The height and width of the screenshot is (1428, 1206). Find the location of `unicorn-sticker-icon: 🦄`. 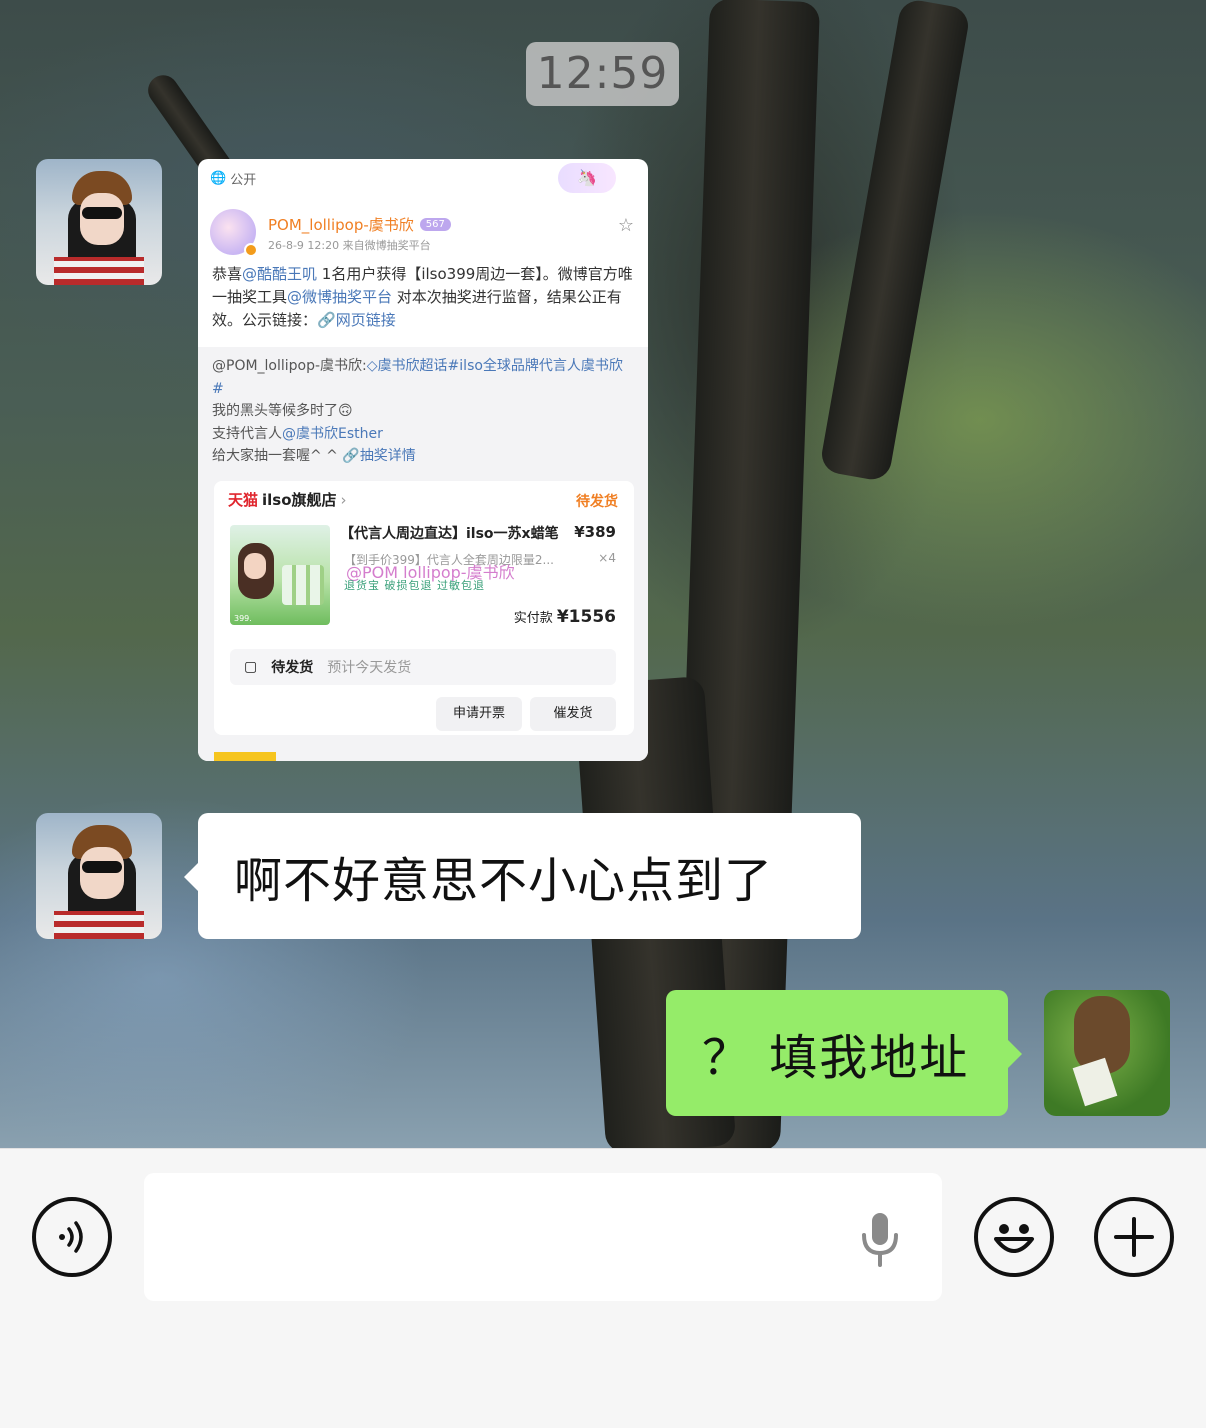

unicorn-sticker-icon: 🦄 is located at coordinates (587, 178).